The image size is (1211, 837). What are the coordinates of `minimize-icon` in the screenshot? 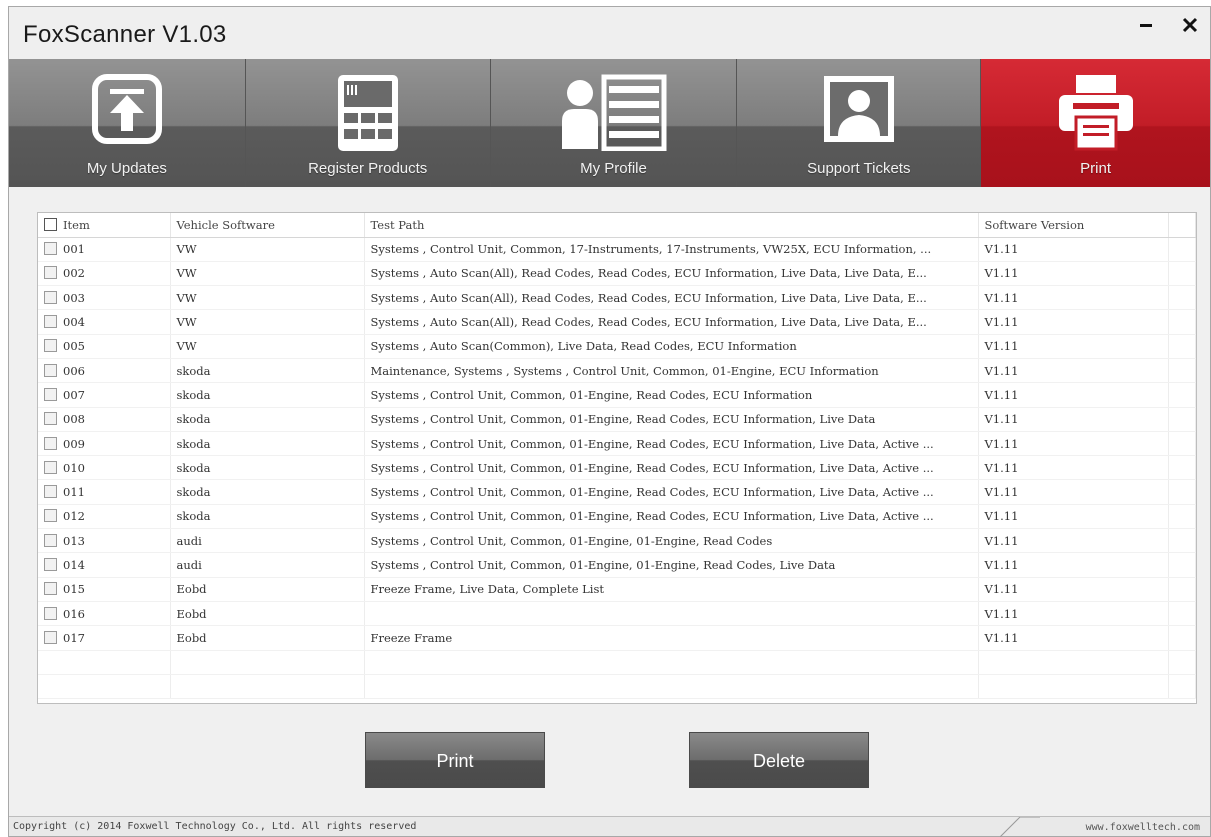 It's located at (1146, 25).